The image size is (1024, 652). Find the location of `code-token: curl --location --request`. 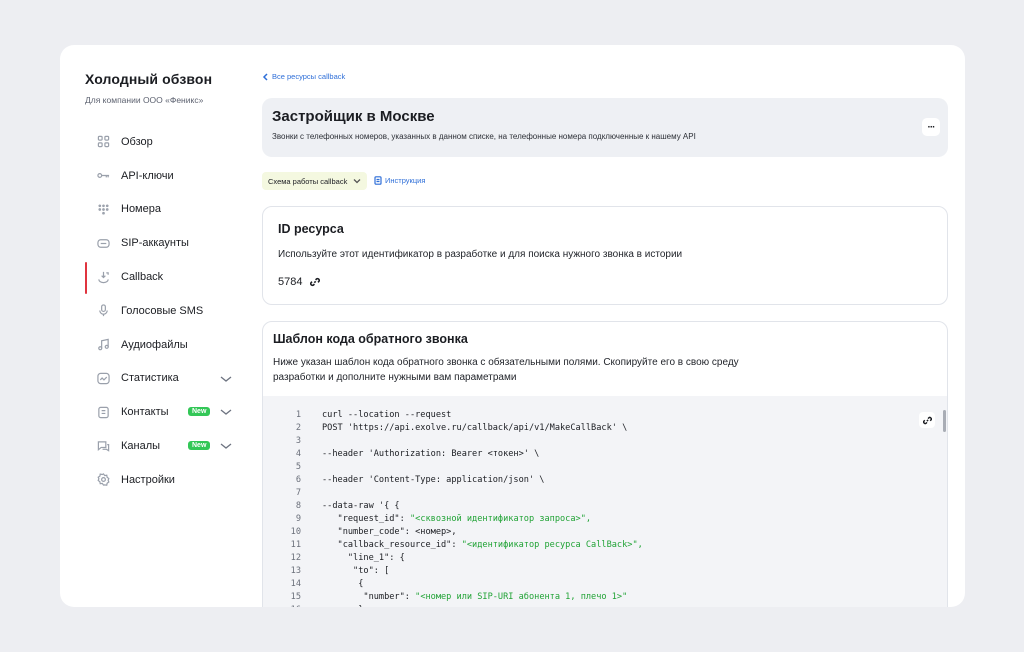

code-token: curl --location --request is located at coordinates (387, 415).